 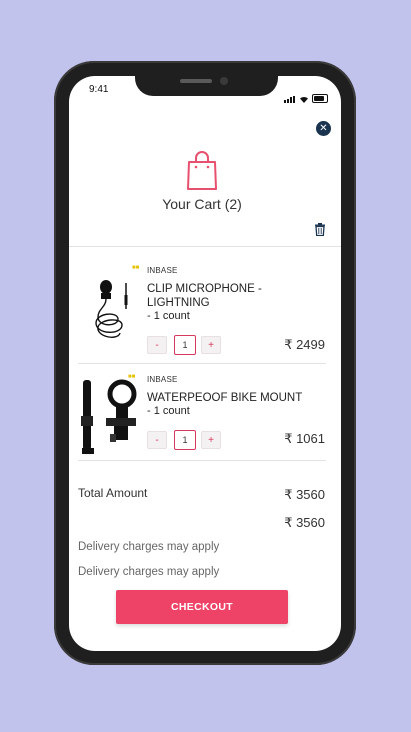 I want to click on close-icon: ✕, so click(x=323, y=128).